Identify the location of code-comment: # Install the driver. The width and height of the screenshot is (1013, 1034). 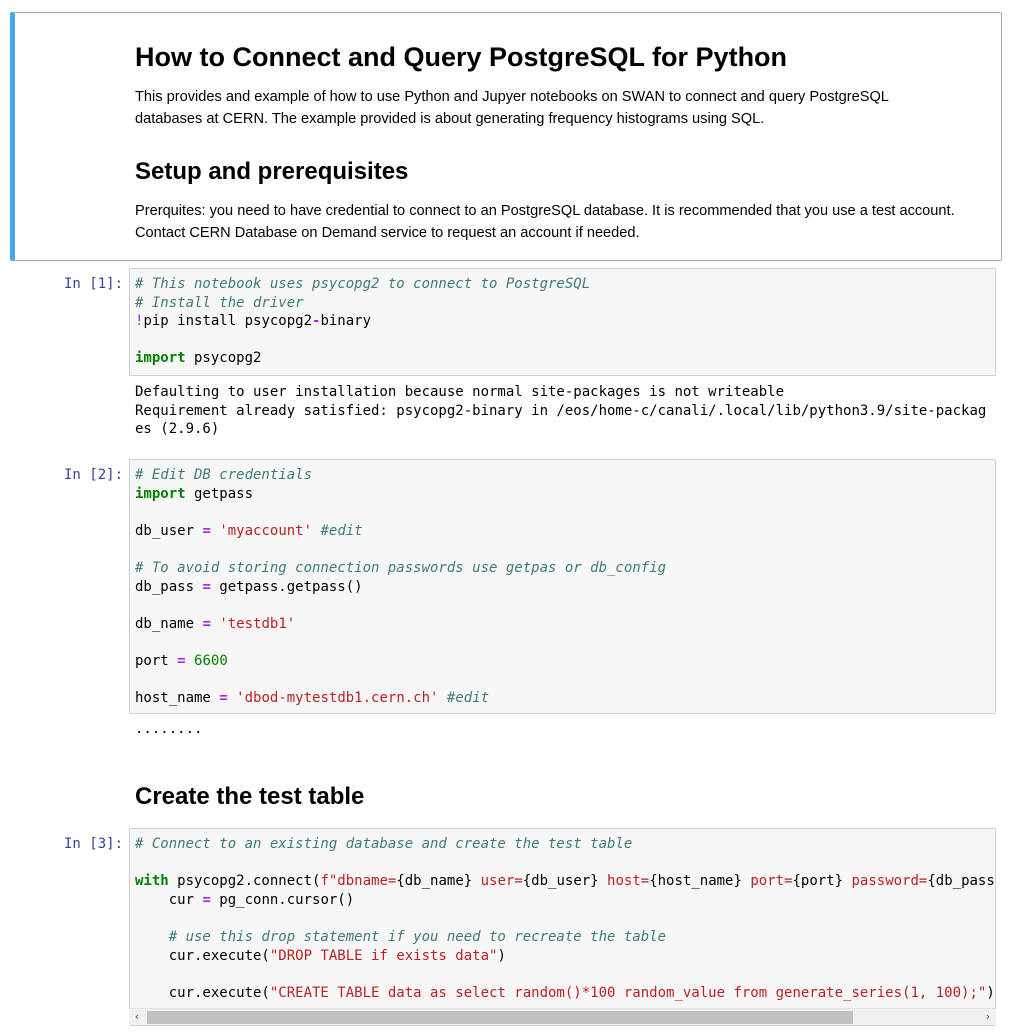
(219, 302).